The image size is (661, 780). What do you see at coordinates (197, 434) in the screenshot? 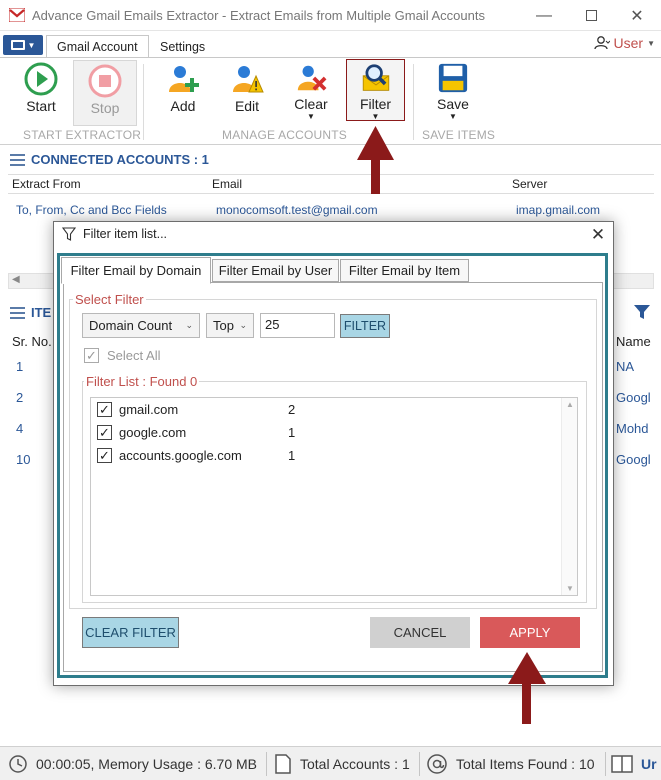
I see `list-item: ✓ google.com 1` at bounding box center [197, 434].